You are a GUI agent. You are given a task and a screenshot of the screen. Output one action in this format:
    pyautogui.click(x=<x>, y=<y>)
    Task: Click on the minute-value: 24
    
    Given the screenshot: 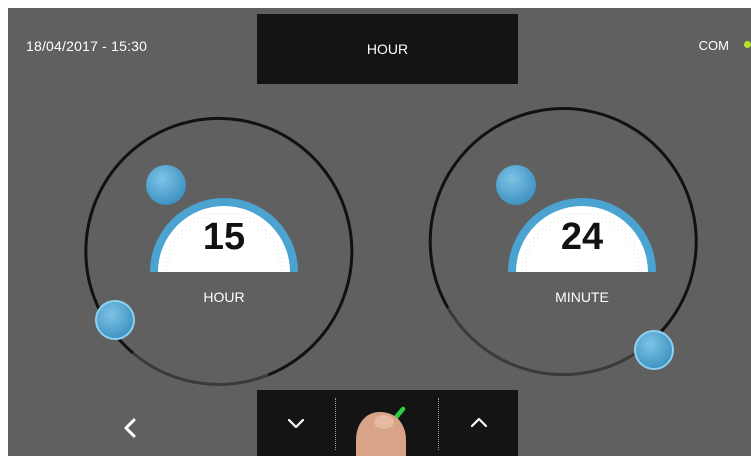 What is the action you would take?
    pyautogui.click(x=582, y=237)
    